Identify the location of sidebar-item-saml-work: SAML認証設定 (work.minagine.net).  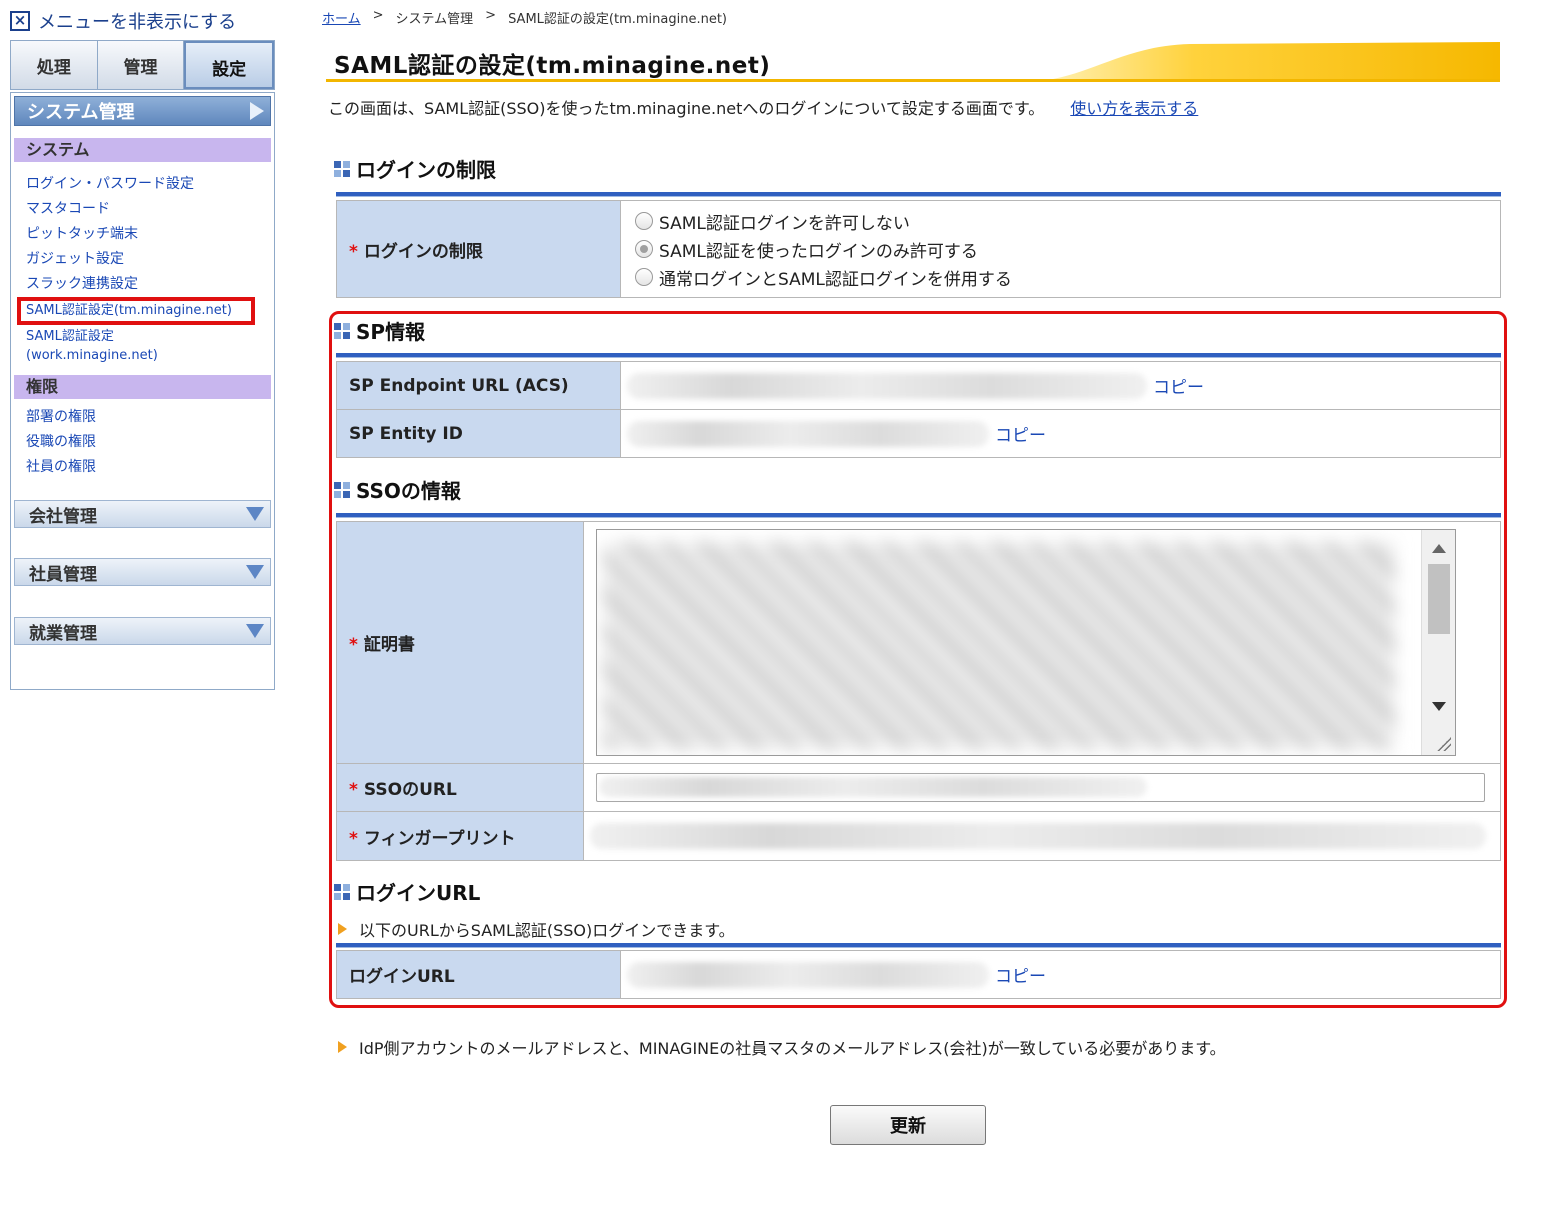
(136, 346).